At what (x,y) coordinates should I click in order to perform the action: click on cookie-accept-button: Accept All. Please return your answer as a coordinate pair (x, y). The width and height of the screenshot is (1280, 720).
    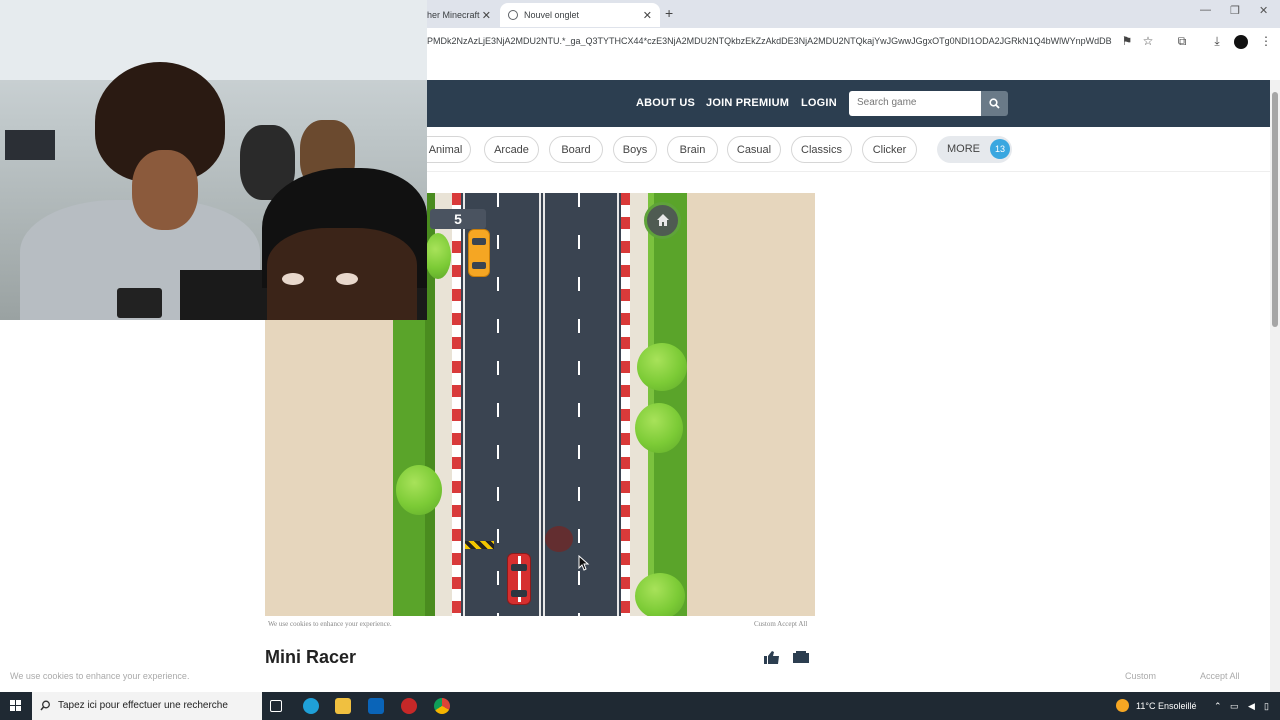
    Looking at the image, I should click on (1220, 676).